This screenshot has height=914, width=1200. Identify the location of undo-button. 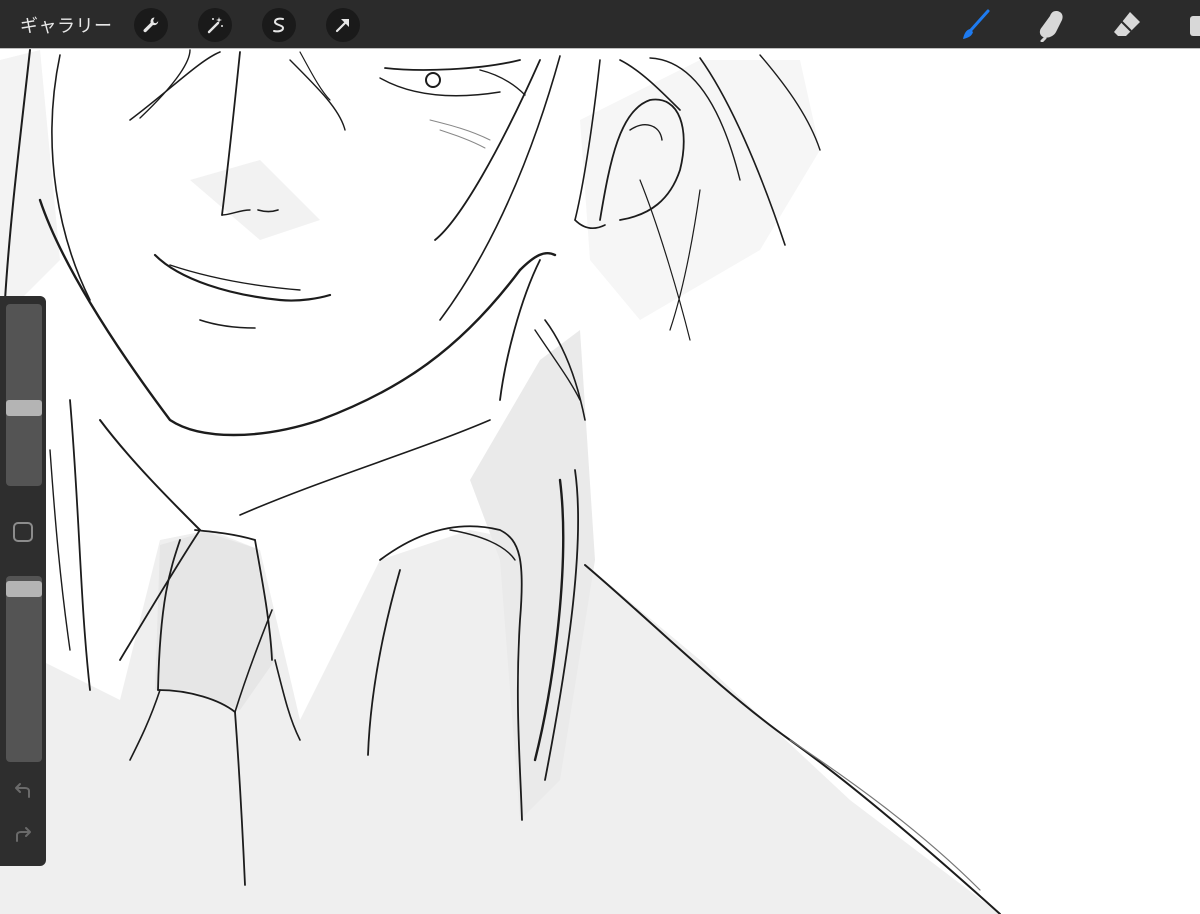
(23, 792).